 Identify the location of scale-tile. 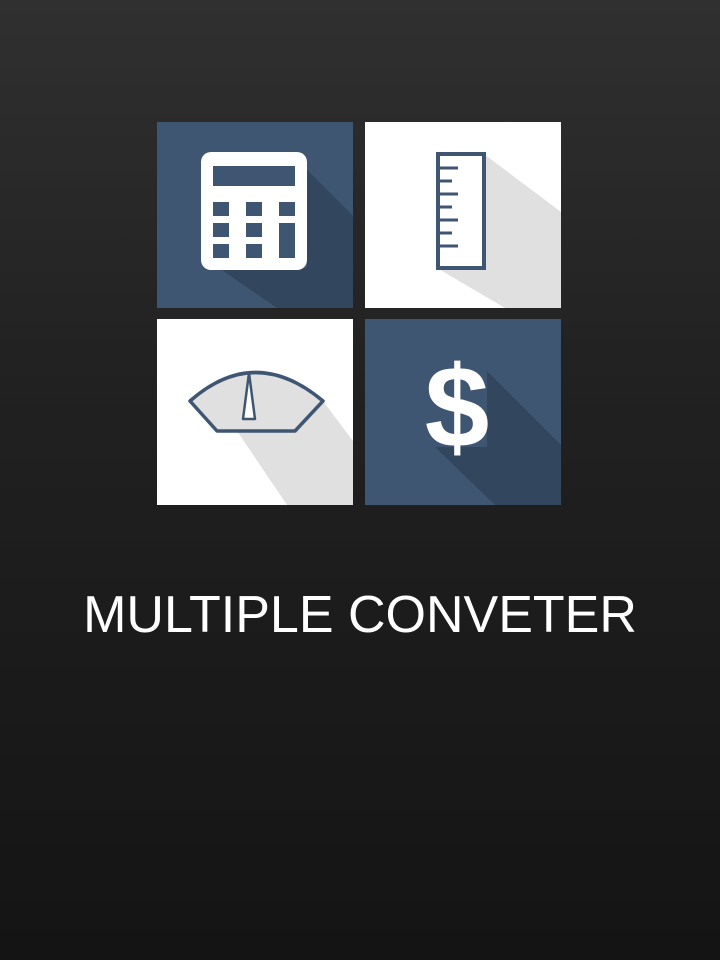
(255, 412).